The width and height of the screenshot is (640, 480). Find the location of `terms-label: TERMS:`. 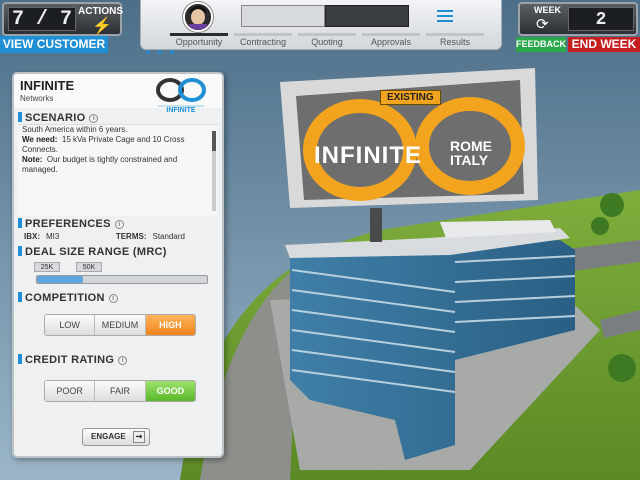

terms-label: TERMS: is located at coordinates (131, 236).